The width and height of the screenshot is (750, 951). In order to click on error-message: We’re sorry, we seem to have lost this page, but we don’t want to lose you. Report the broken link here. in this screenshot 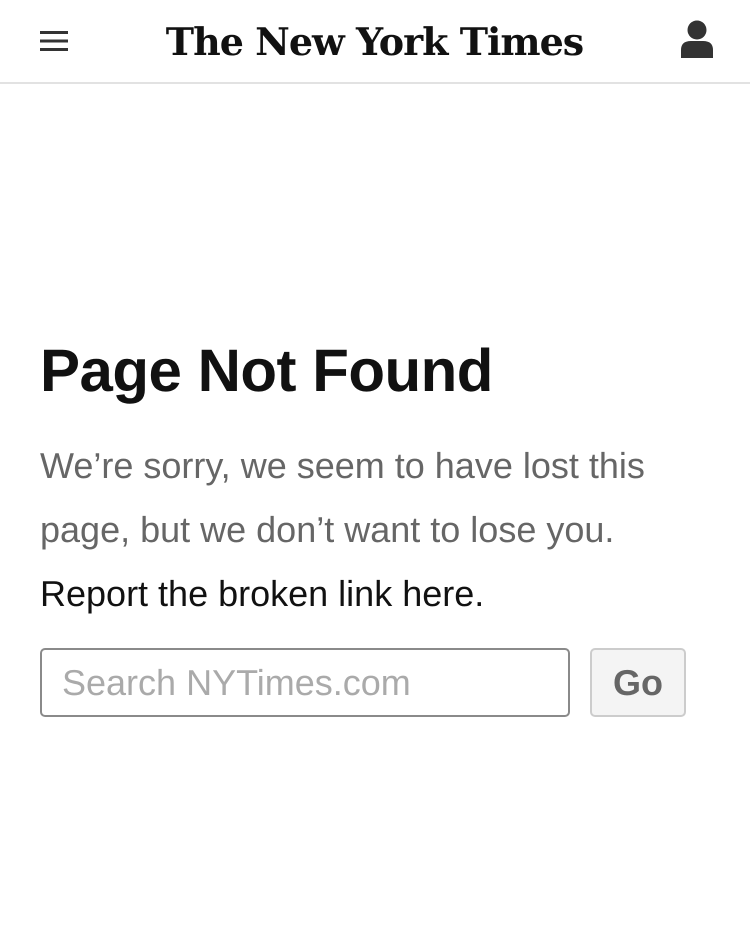, I will do `click(343, 530)`.